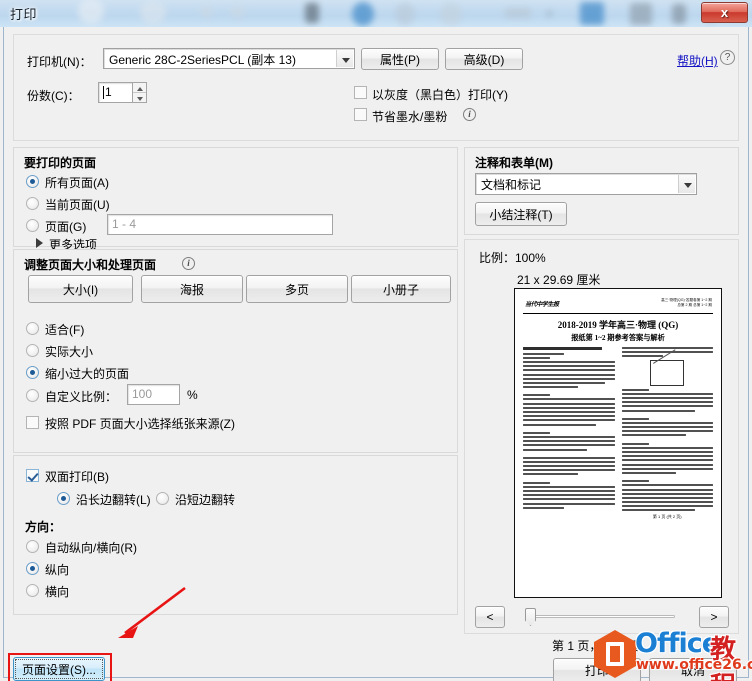 This screenshot has height=681, width=752. I want to click on comments-forms-select: 文档和标记, so click(586, 184).